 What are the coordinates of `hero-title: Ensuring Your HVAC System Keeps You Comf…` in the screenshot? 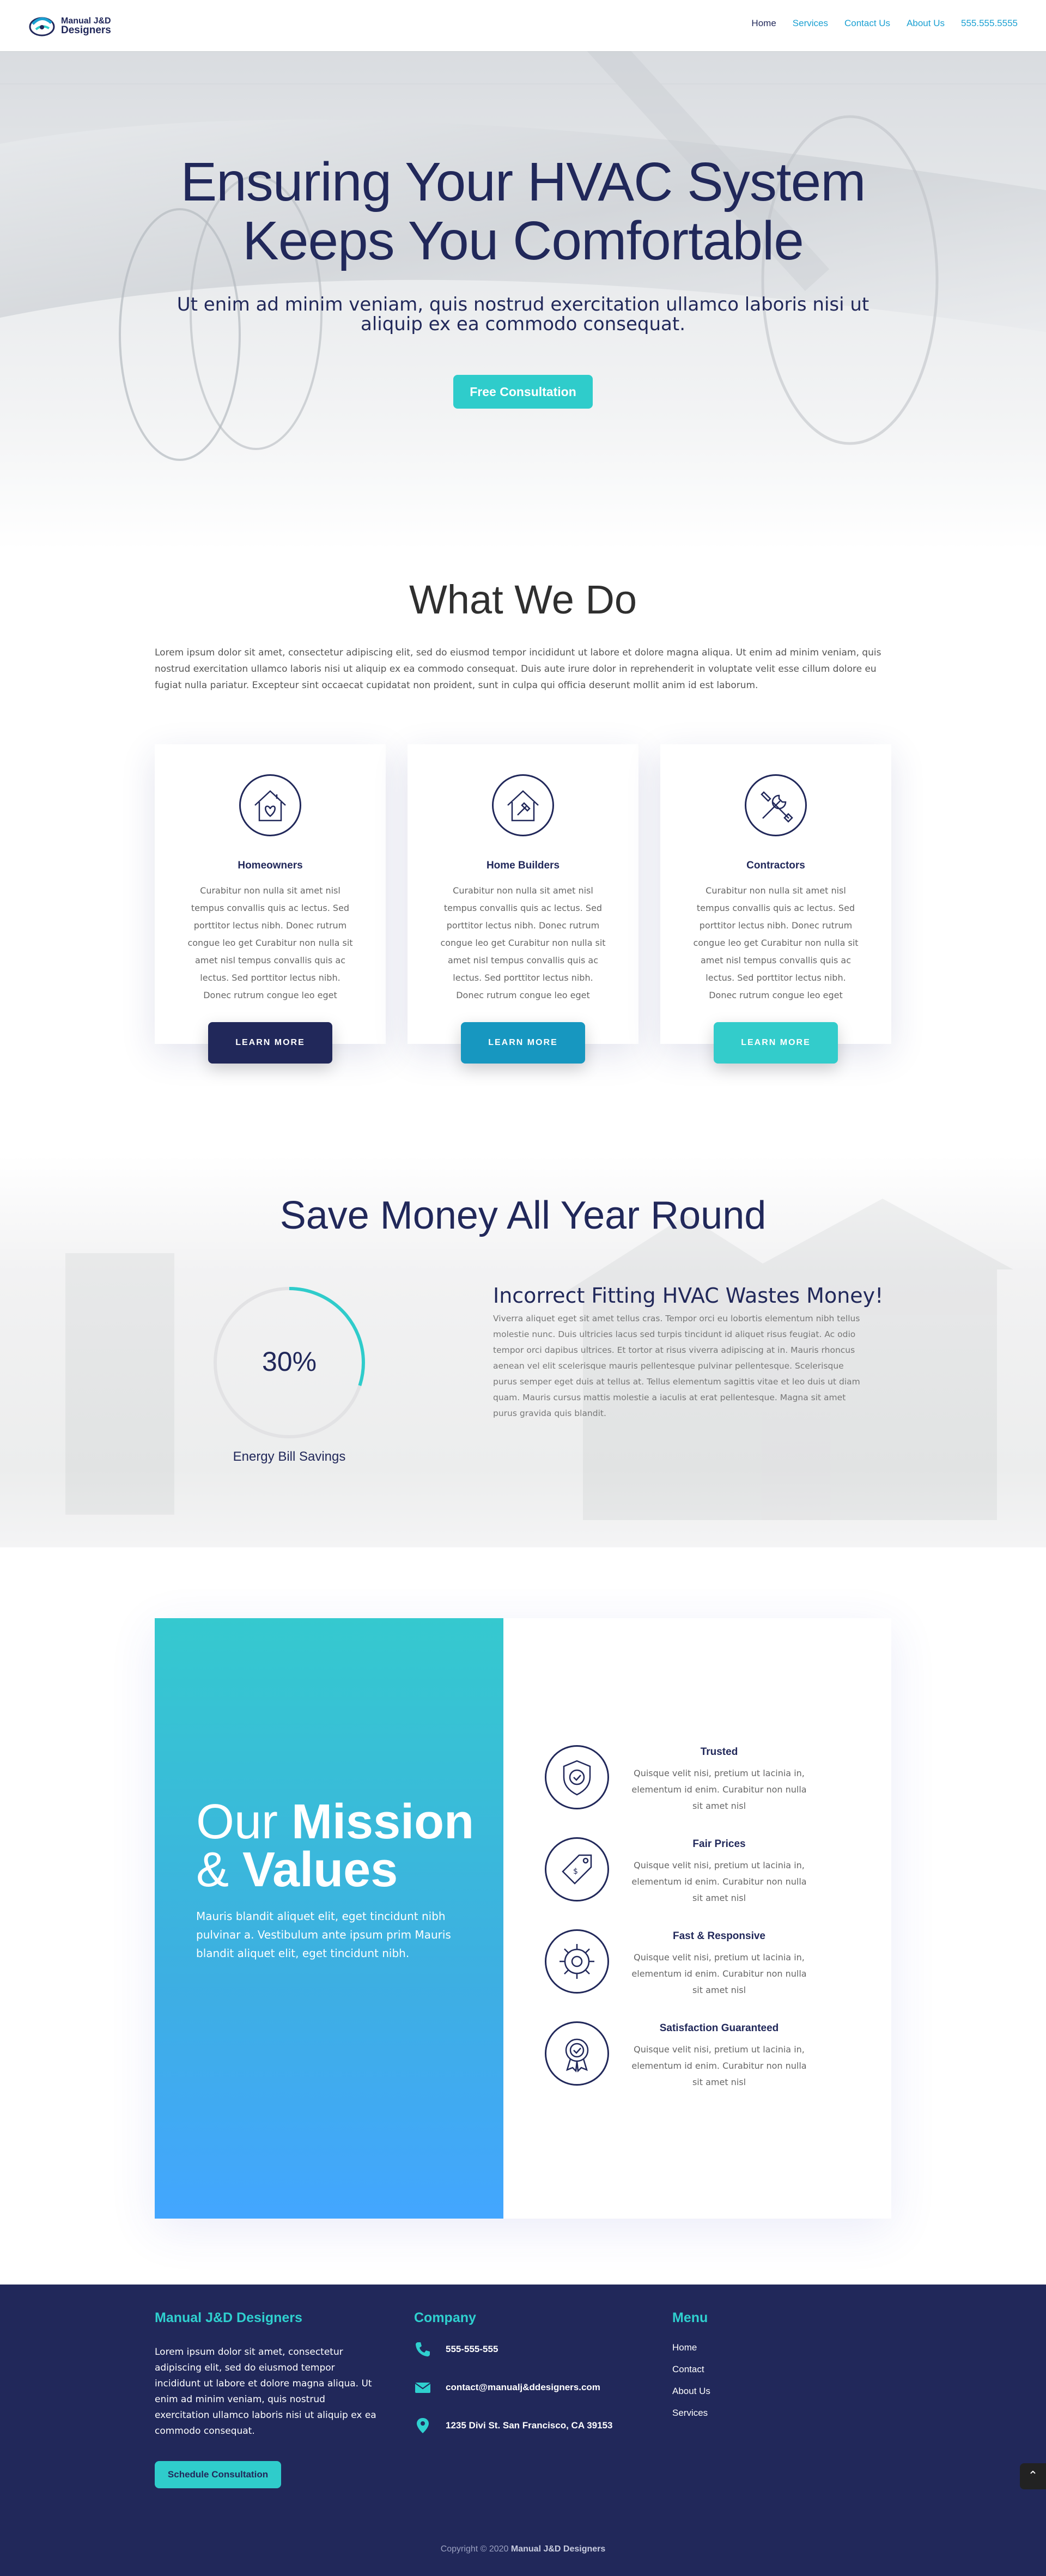 It's located at (523, 212).